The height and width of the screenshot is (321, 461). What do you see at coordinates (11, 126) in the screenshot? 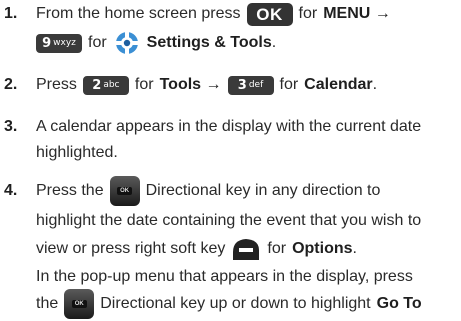
I see `step-number: 3.` at bounding box center [11, 126].